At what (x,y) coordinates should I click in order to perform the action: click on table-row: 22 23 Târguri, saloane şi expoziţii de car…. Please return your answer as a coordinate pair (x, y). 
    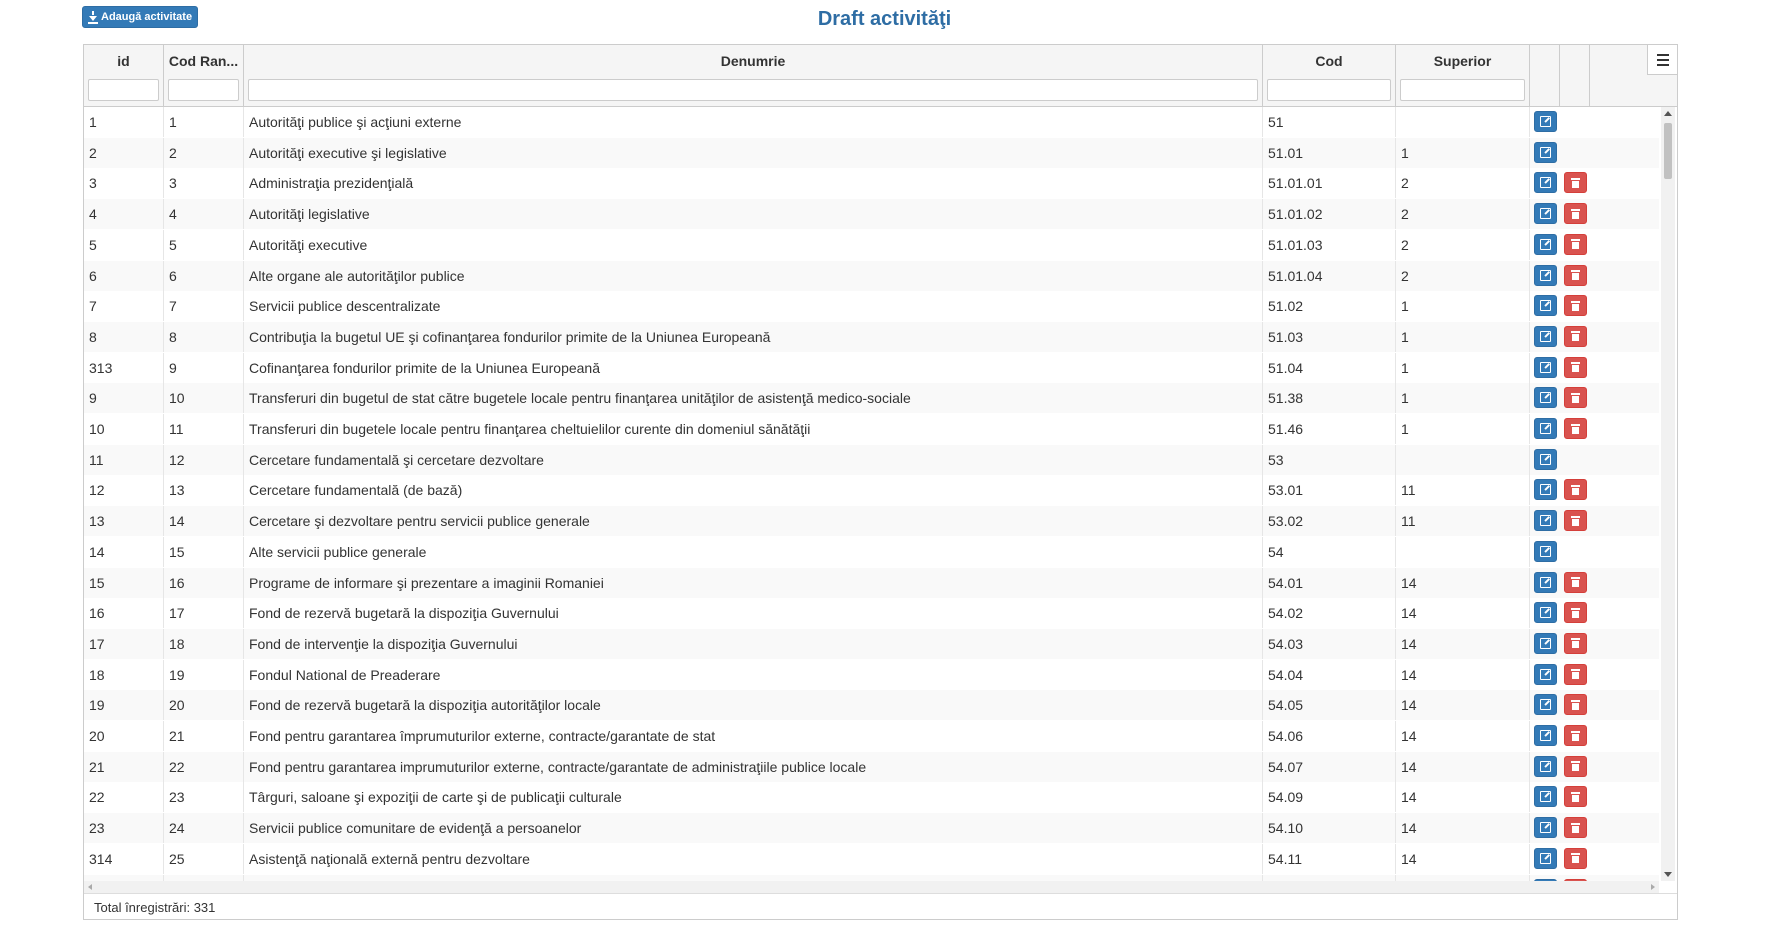
    Looking at the image, I should click on (871, 797).